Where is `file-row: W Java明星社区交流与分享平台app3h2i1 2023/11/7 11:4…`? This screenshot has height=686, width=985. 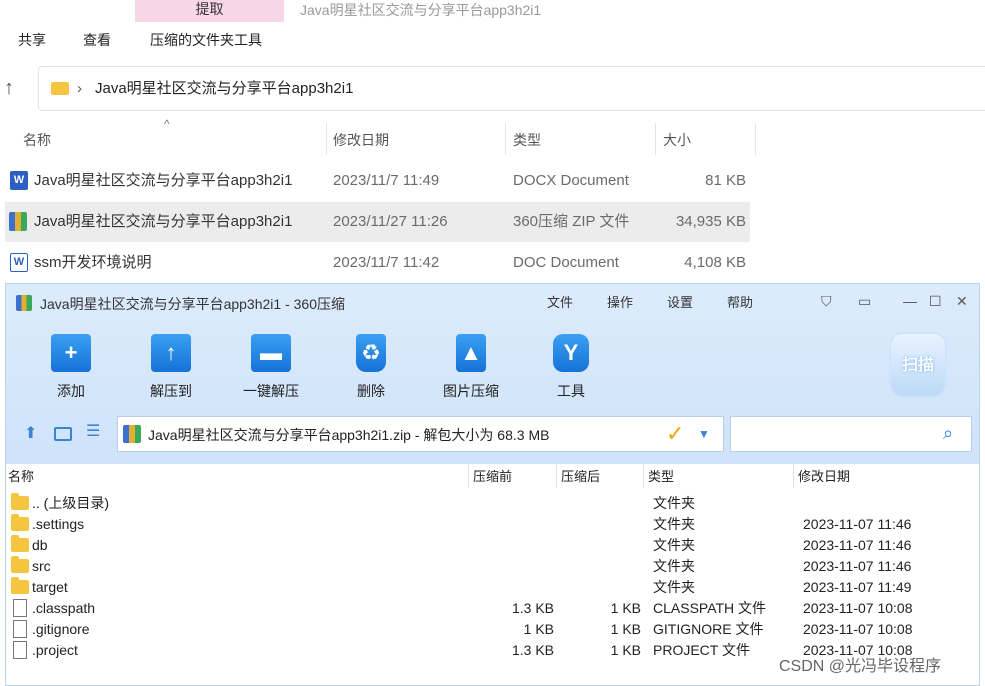
file-row: W Java明星社区交流与分享平台app3h2i1 2023/11/7 11:4… is located at coordinates (377, 181).